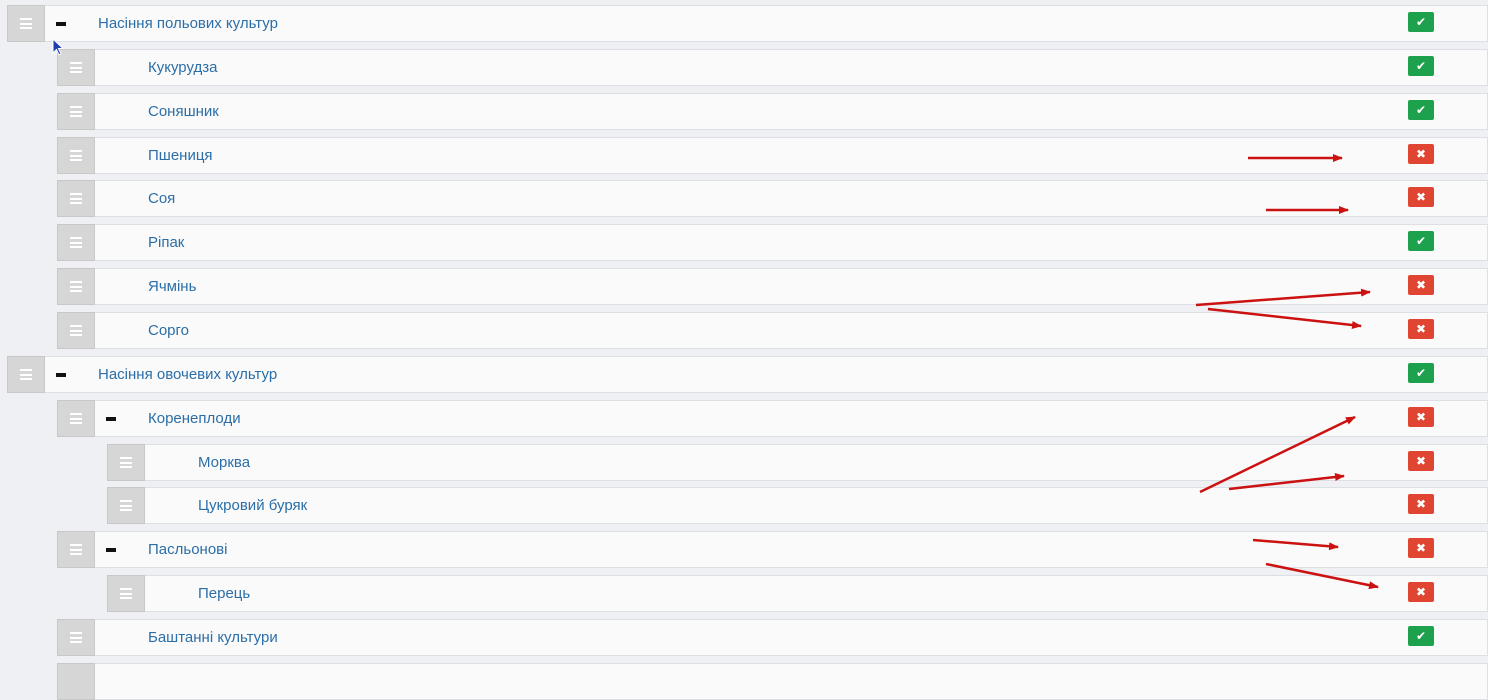 This screenshot has height=700, width=1488. What do you see at coordinates (797, 593) in the screenshot?
I see `tree-row: Перець ✖` at bounding box center [797, 593].